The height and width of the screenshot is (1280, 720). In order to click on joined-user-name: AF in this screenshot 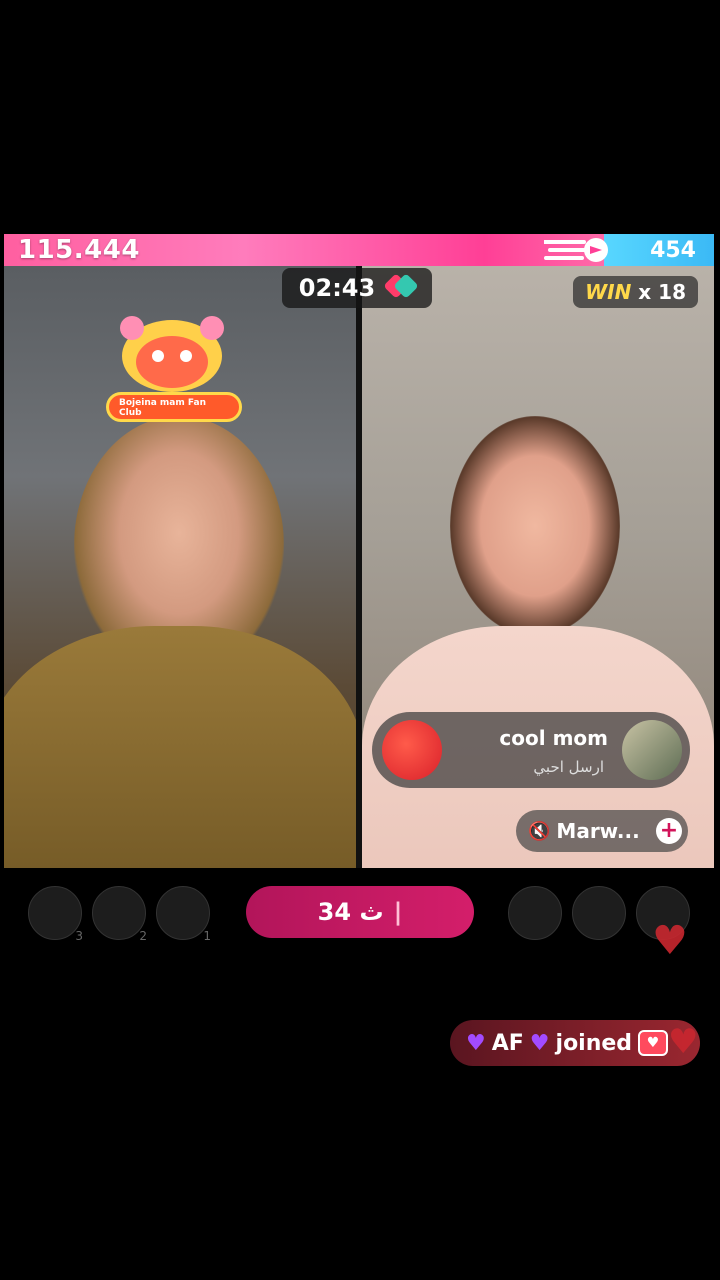, I will do `click(507, 1043)`.